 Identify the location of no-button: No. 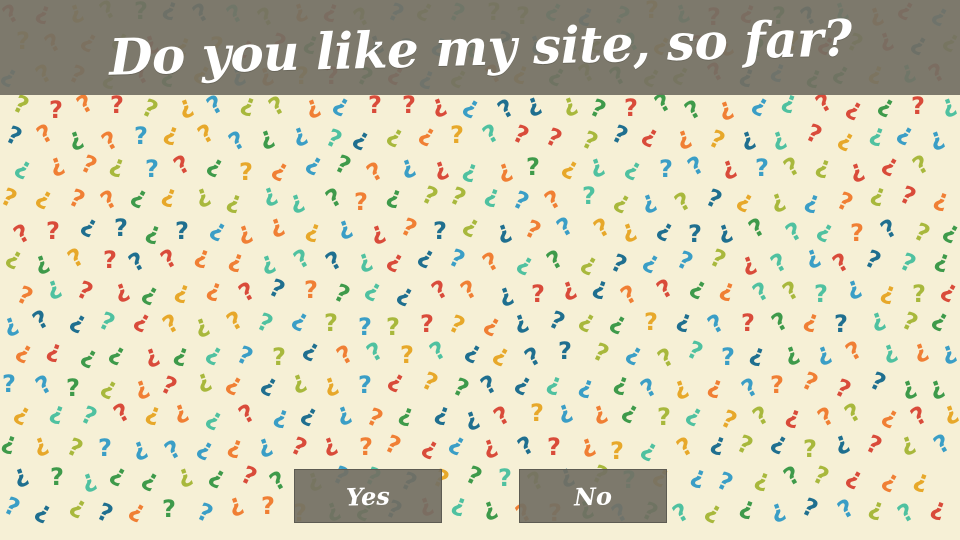
(593, 496).